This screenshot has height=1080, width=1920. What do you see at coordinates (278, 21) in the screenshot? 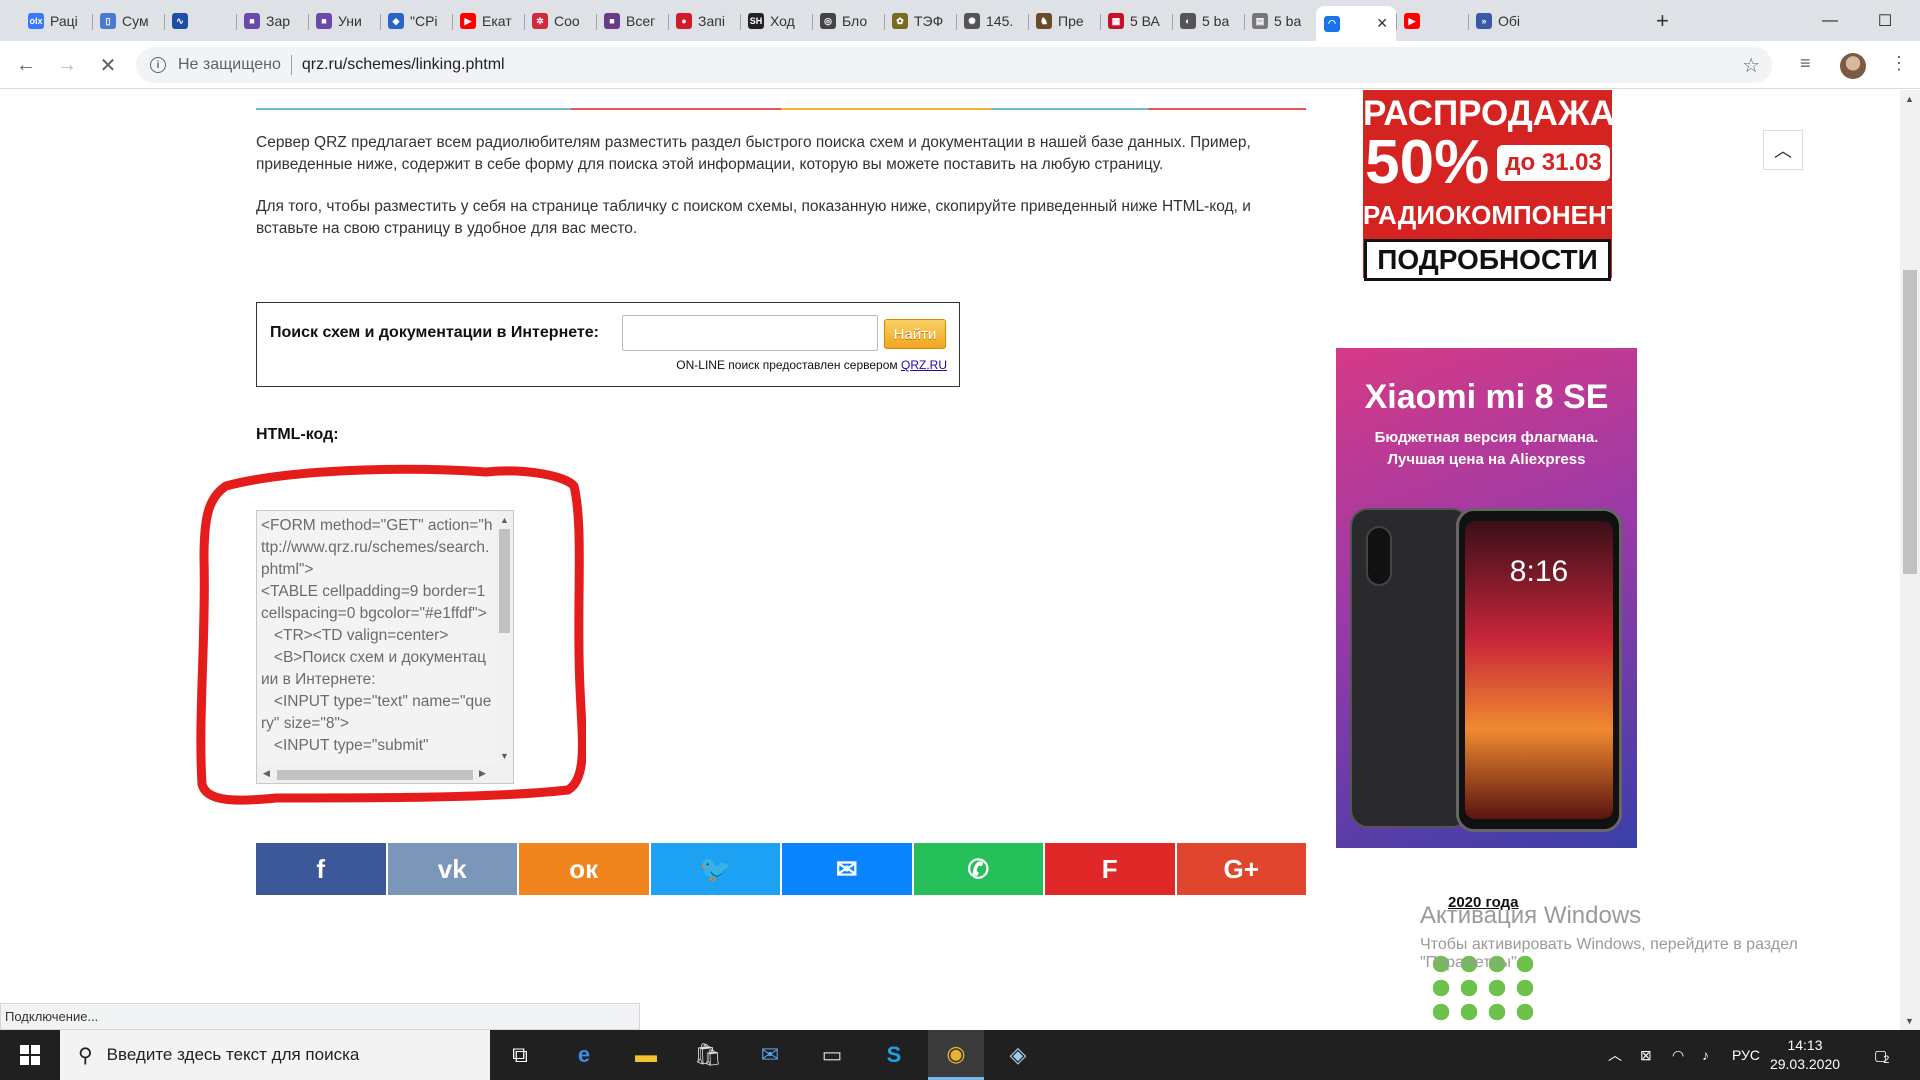
I see `tab-title: Зар` at bounding box center [278, 21].